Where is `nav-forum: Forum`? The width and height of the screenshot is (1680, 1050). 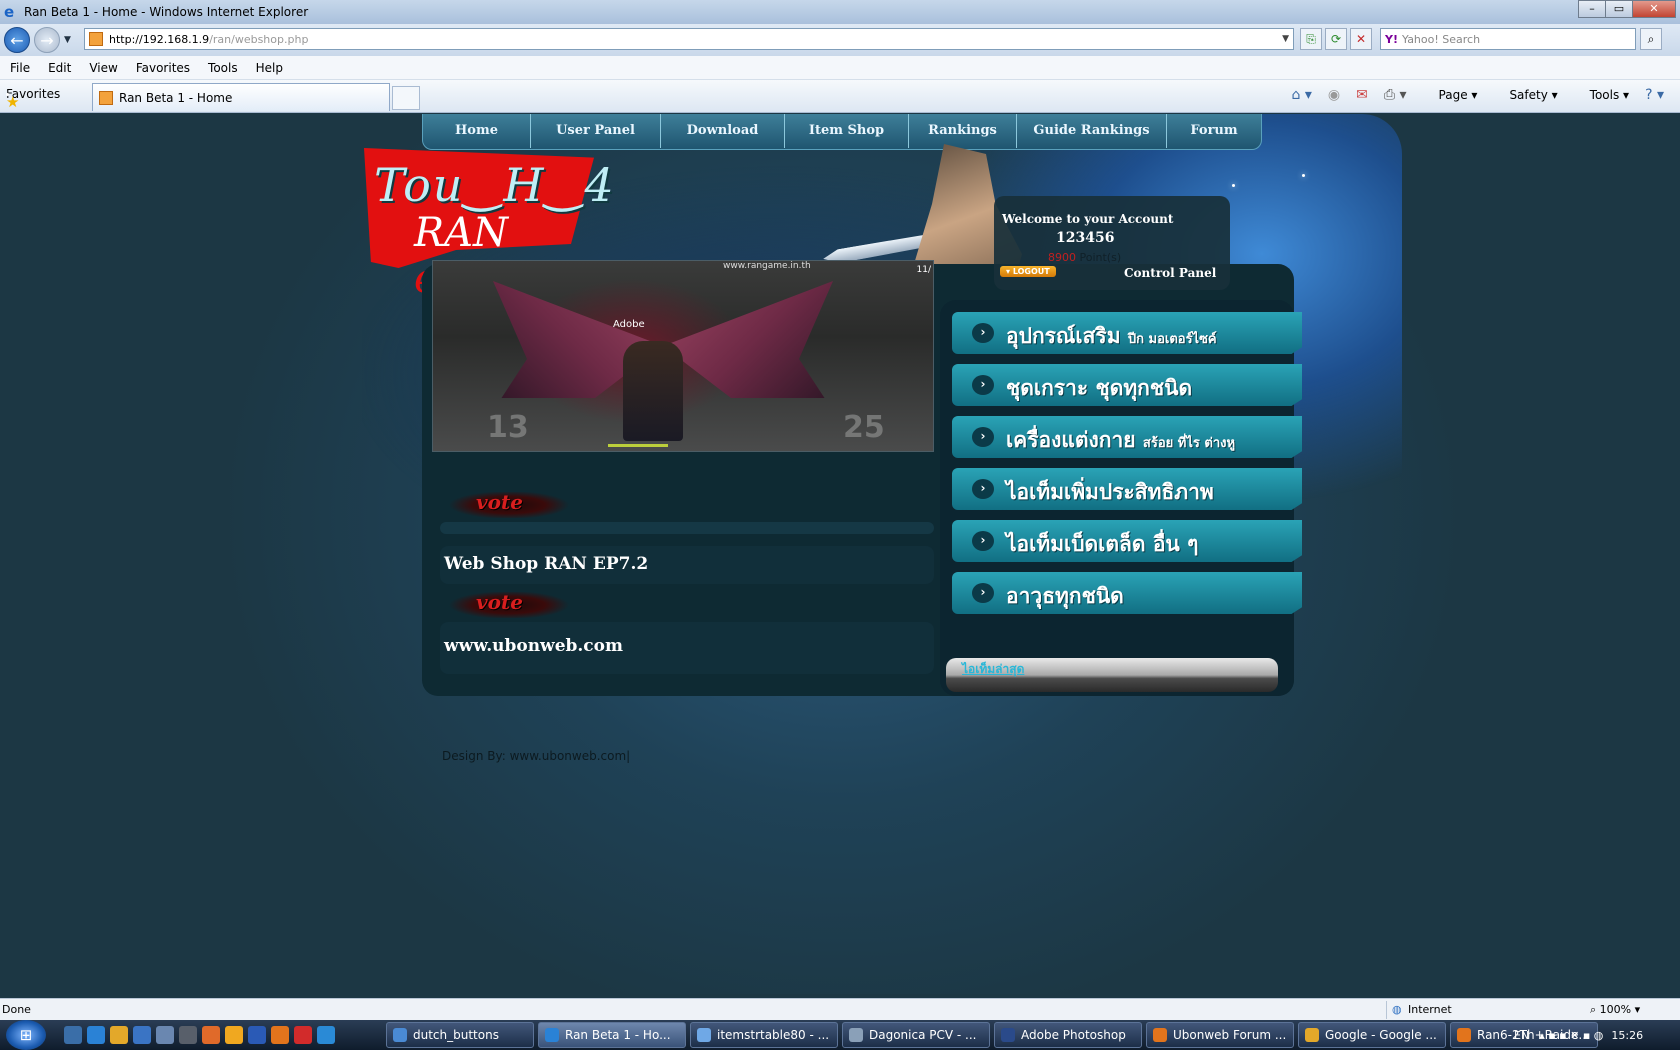
nav-forum: Forum is located at coordinates (1214, 131).